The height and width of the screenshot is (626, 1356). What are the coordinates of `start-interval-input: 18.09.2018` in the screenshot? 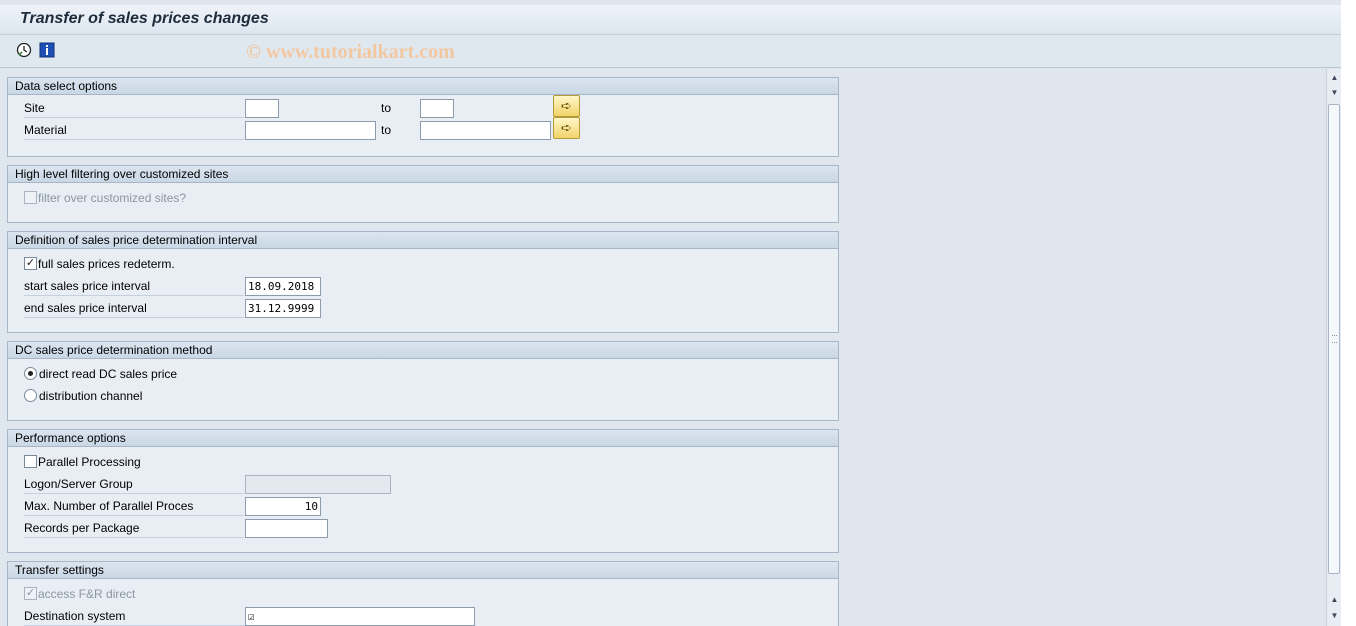 It's located at (283, 286).